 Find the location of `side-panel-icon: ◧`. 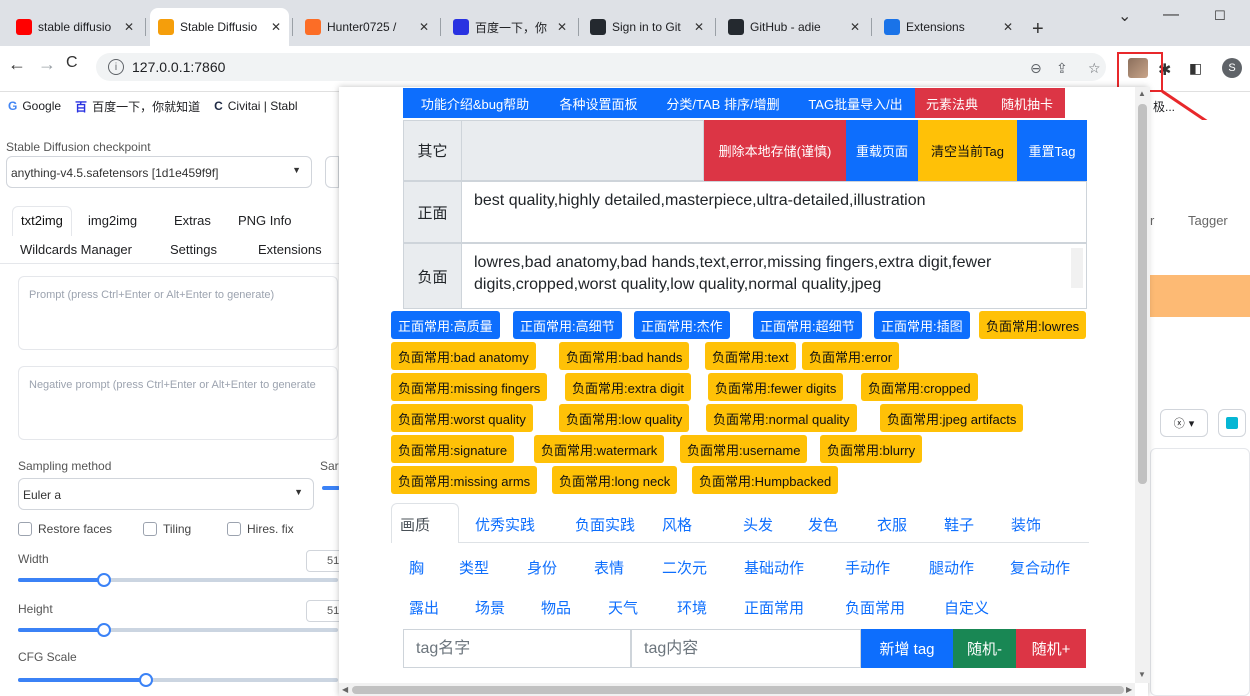

side-panel-icon: ◧ is located at coordinates (1199, 70).